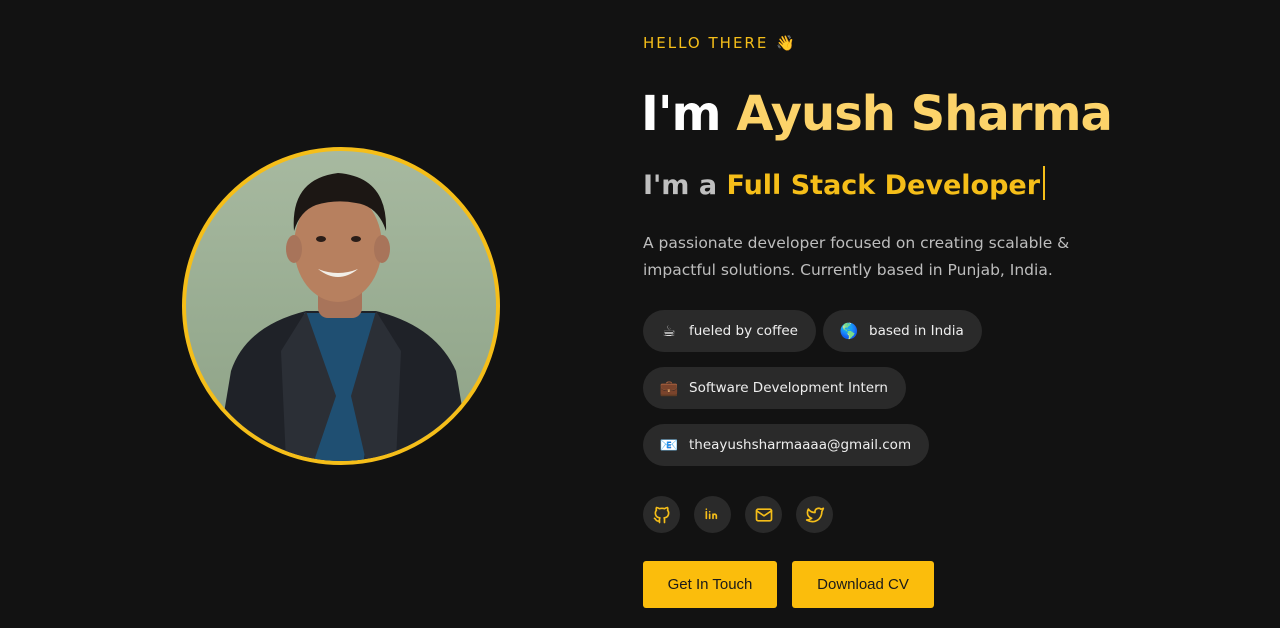  I want to click on github-link, so click(661, 514).